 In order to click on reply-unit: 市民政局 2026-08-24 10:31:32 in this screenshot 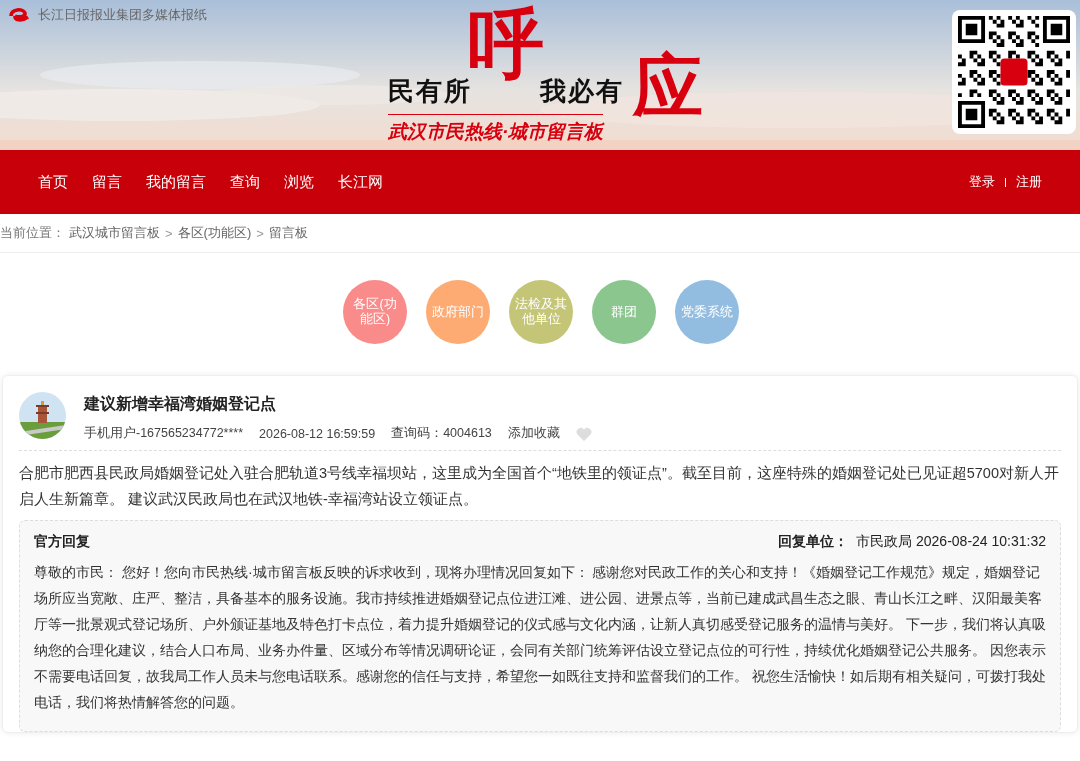, I will do `click(951, 542)`.